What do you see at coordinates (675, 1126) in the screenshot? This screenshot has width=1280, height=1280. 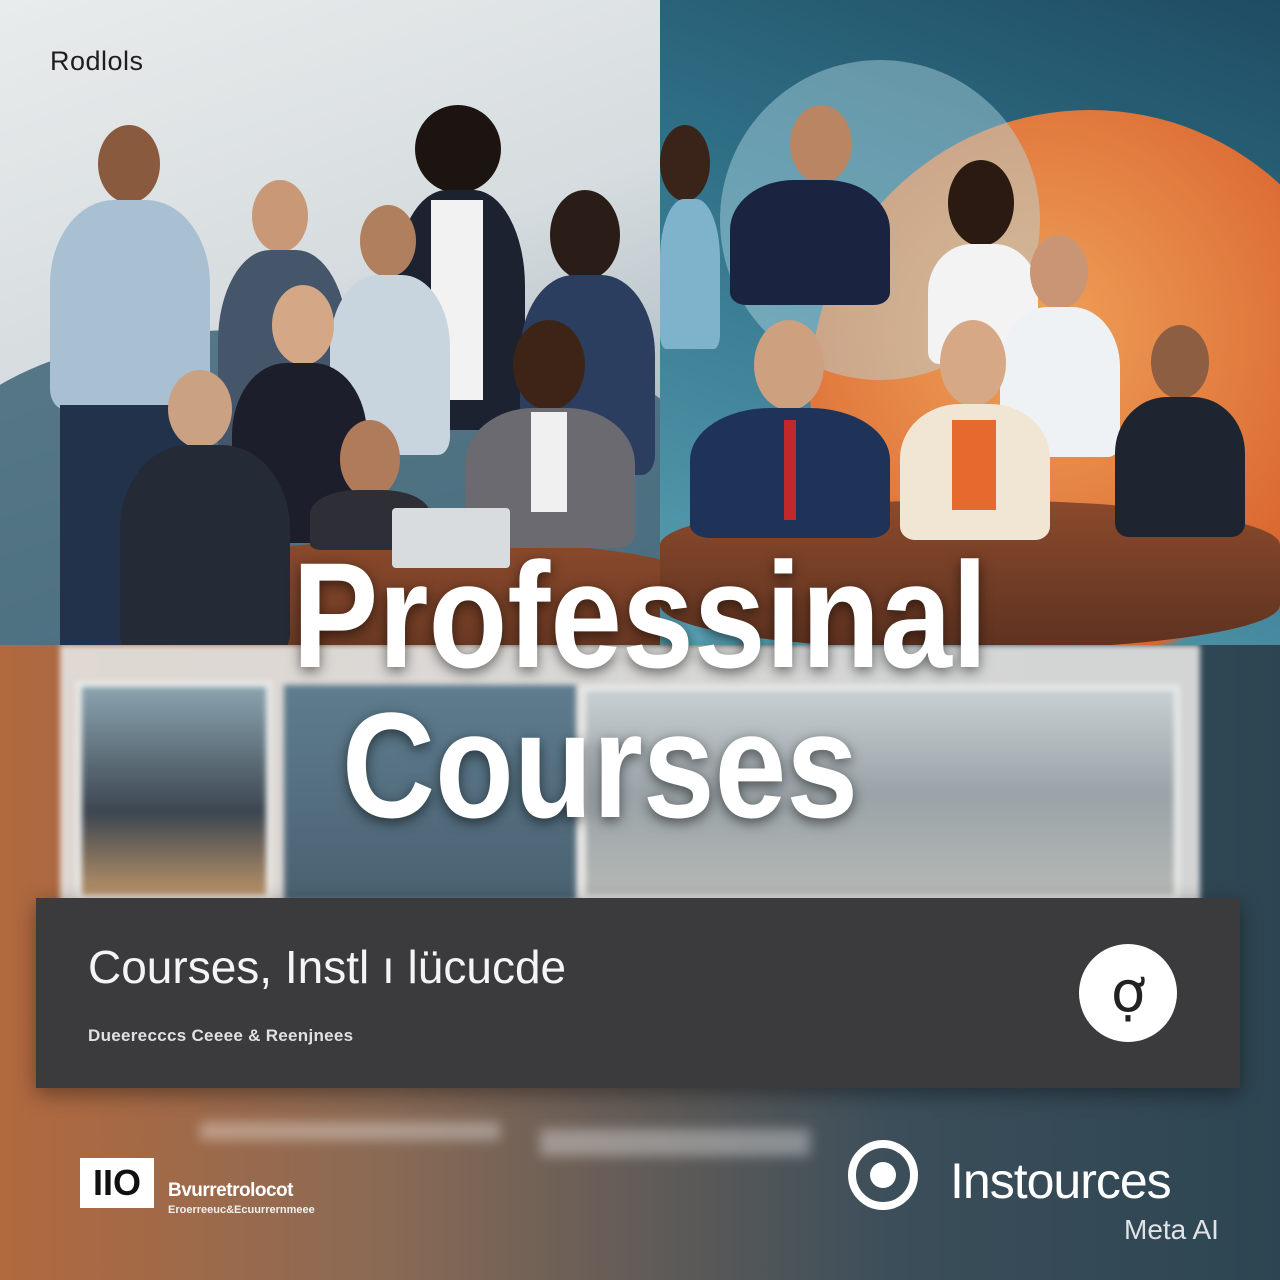 I see `blurred-background-text: ▬▬▬` at bounding box center [675, 1126].